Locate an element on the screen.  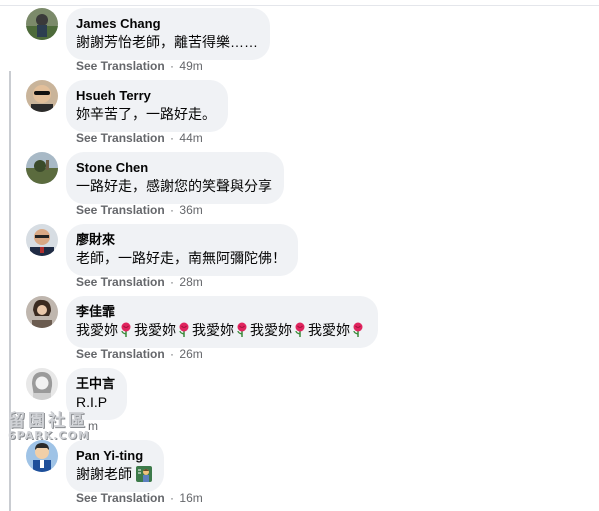
profile-photo-stone-chen-icon is located at coordinates (42, 168).